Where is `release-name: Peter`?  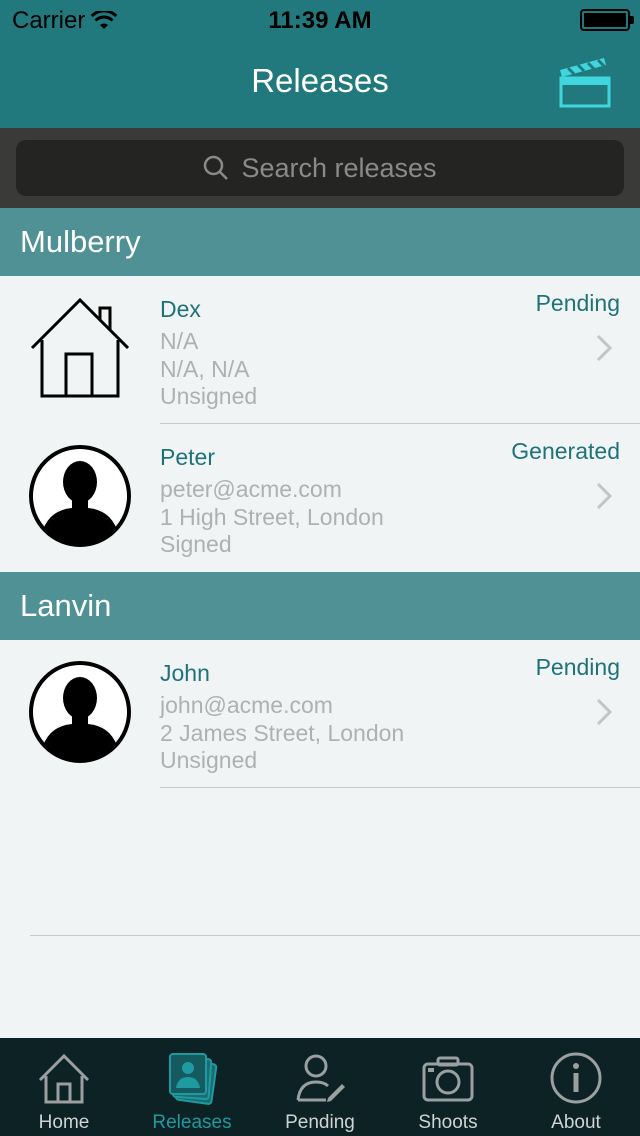
release-name: Peter is located at coordinates (187, 457).